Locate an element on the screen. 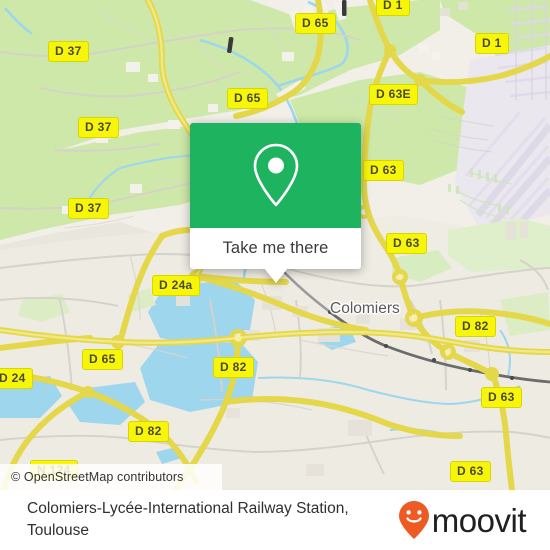  take-me-there-button: Take me there is located at coordinates (275, 248).